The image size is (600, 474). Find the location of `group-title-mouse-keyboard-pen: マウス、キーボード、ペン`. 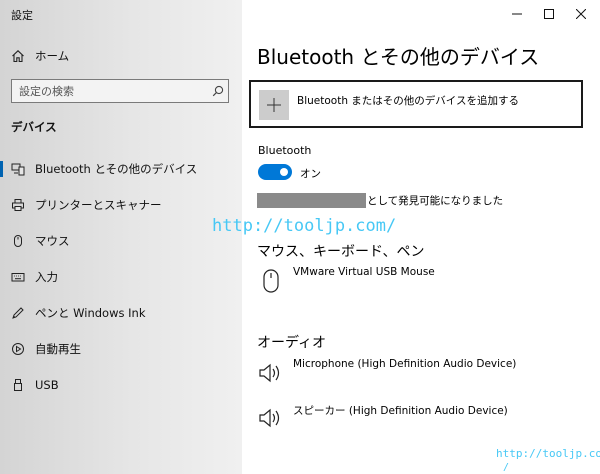

group-title-mouse-keyboard-pen: マウス、キーボード、ペン is located at coordinates (341, 252).